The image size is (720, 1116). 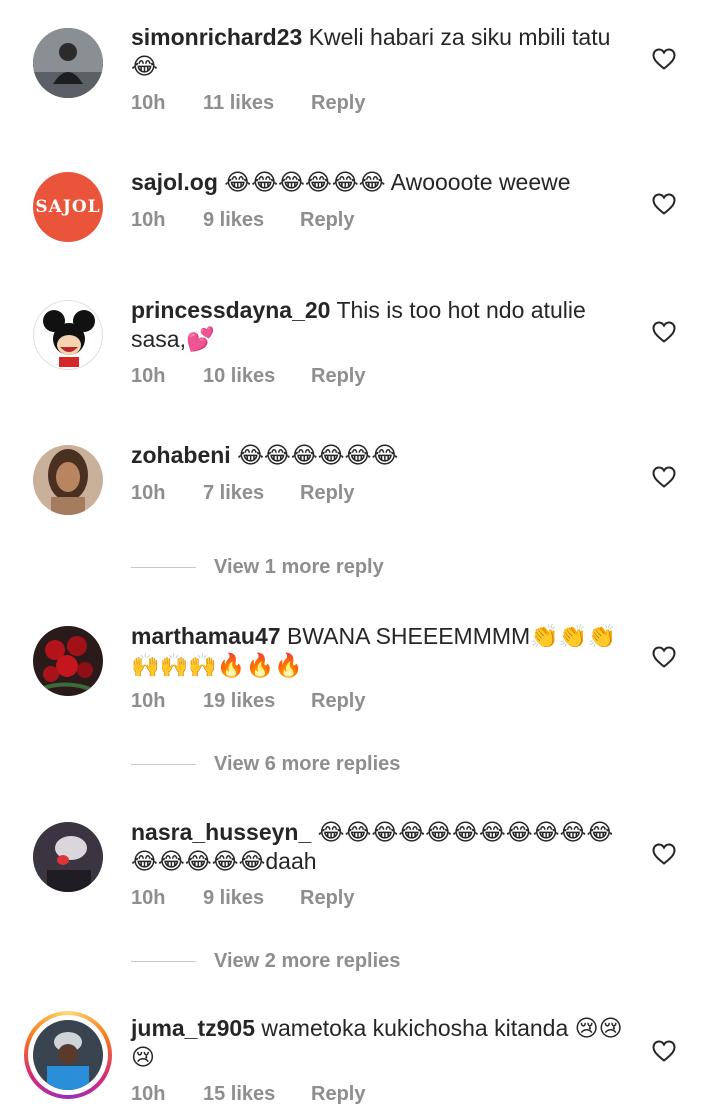 I want to click on avatar-logo-text: SAJOL, so click(x=68, y=207).